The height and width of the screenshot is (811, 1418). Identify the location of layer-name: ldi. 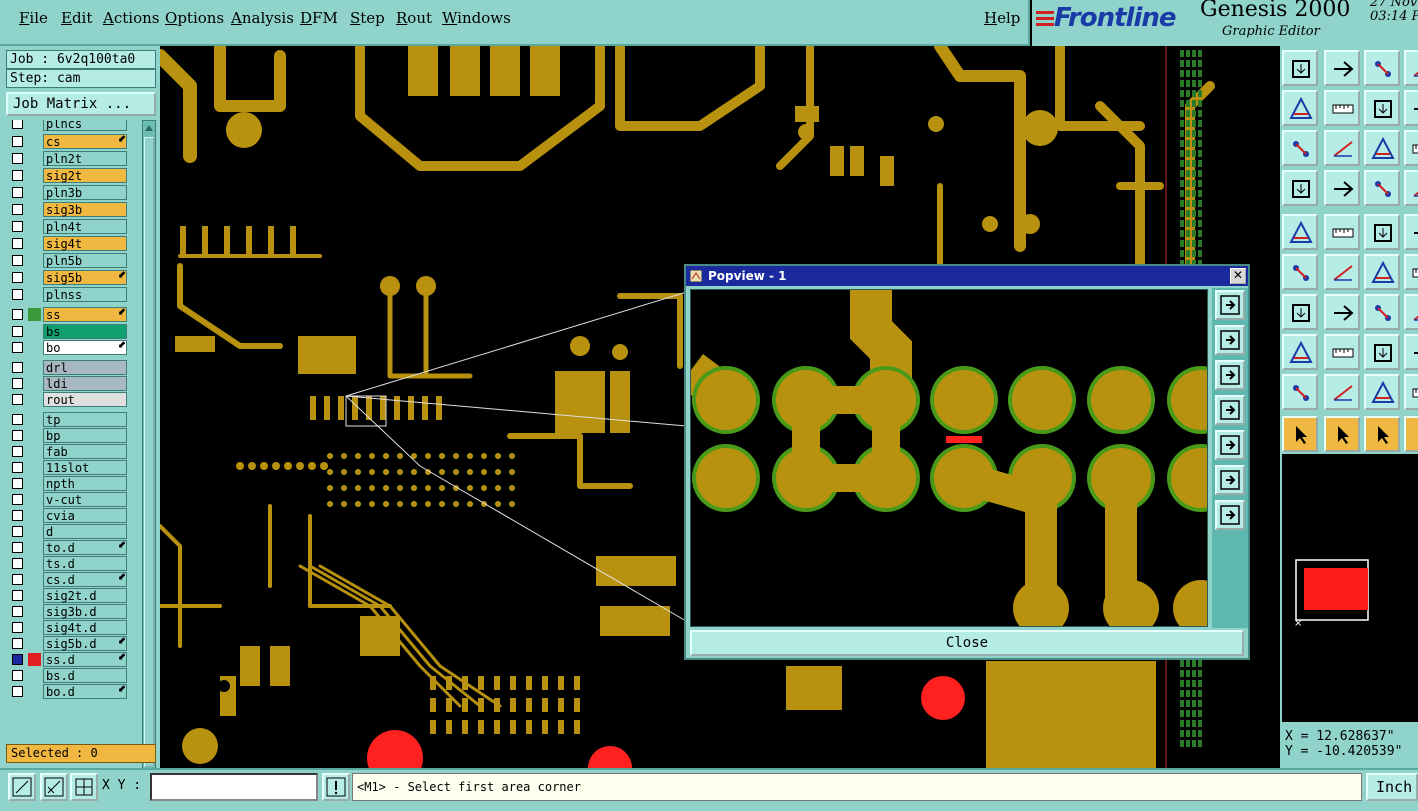
(85, 383).